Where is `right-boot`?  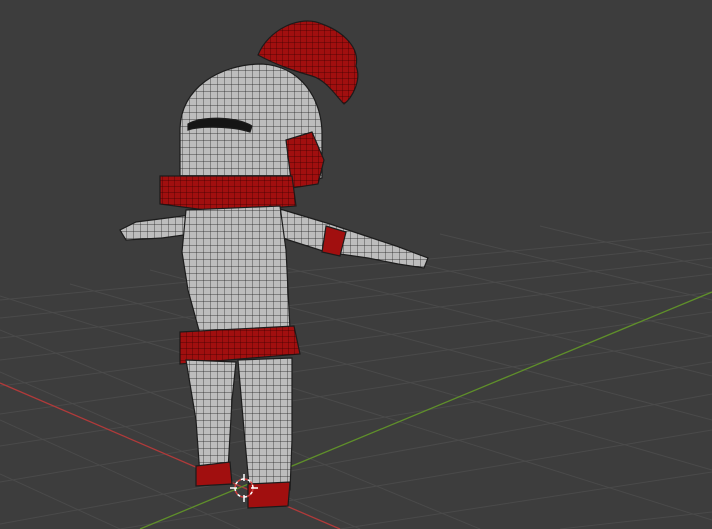
right-boot is located at coordinates (269, 495).